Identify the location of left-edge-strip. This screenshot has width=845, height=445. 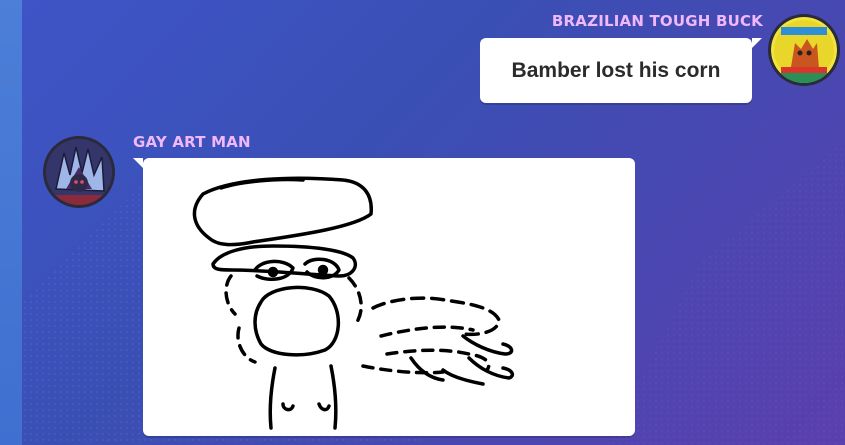
(11, 222).